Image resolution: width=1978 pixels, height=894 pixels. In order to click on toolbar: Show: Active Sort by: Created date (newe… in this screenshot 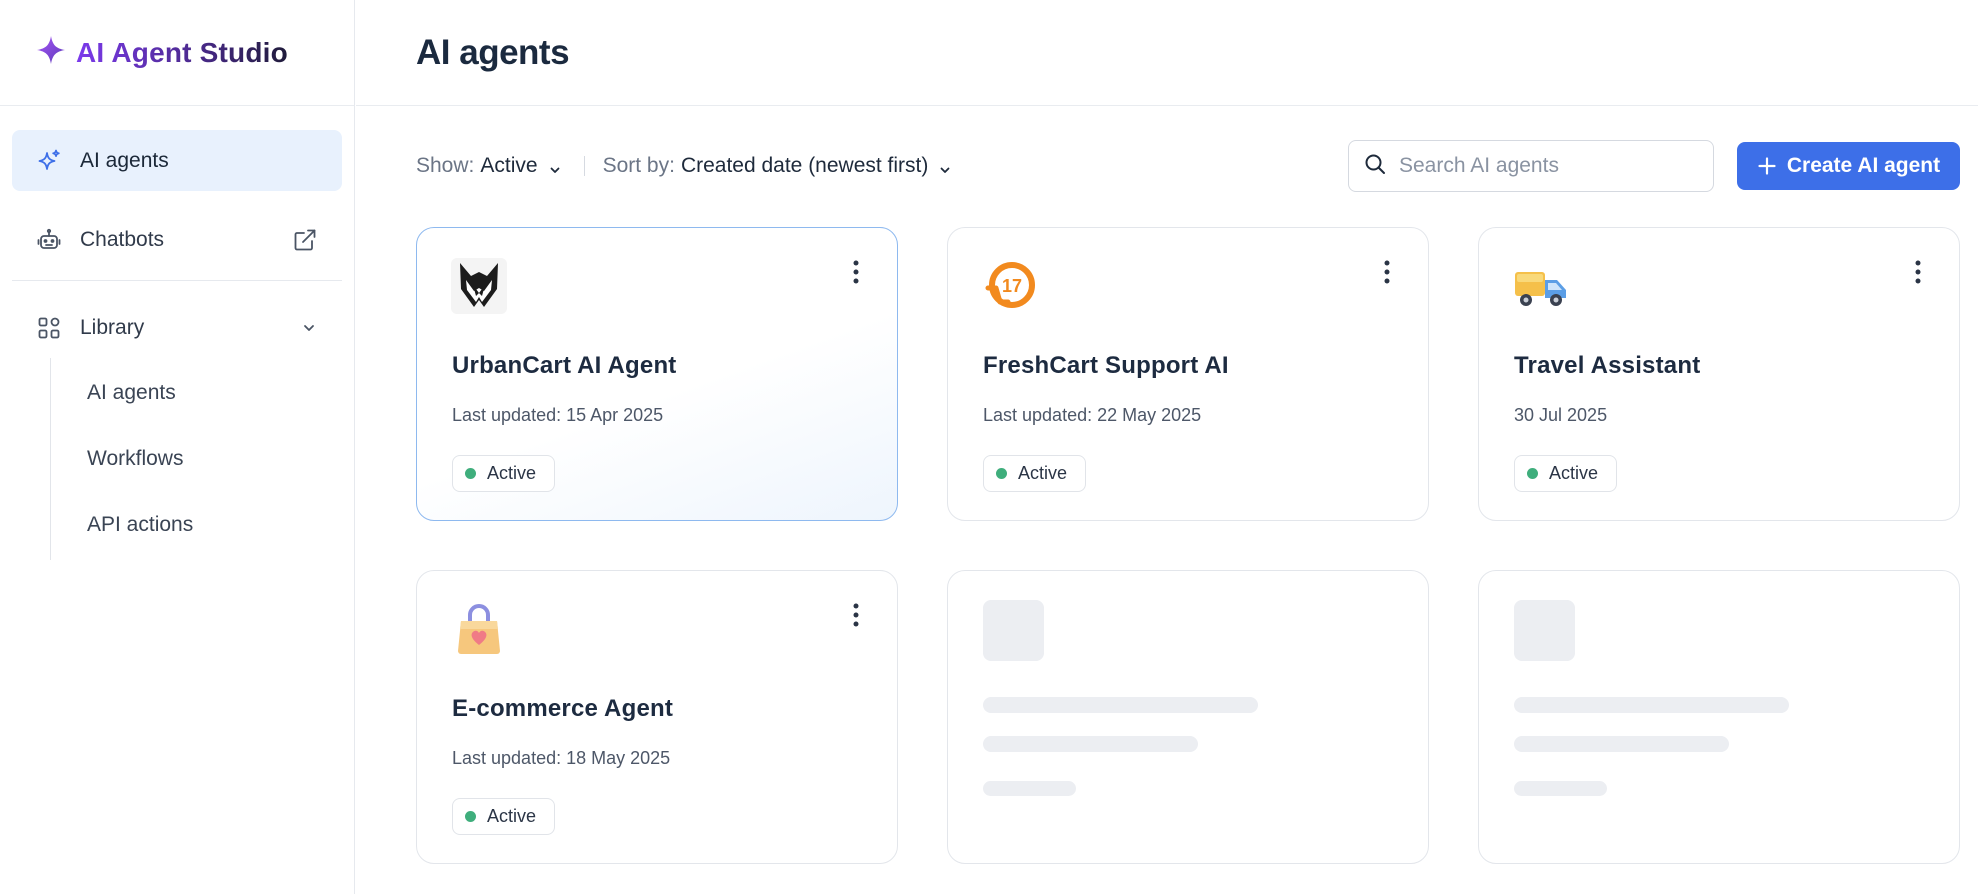, I will do `click(1188, 166)`.